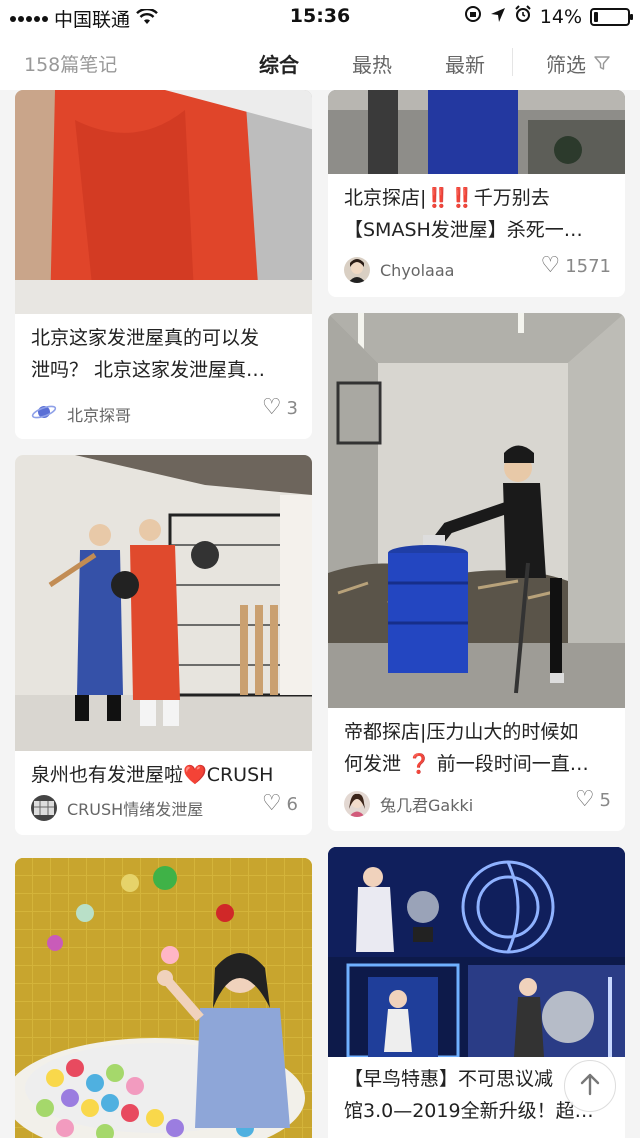 Image resolution: width=640 pixels, height=1138 pixels. I want to click on scroll-to-top-button, so click(590, 1086).